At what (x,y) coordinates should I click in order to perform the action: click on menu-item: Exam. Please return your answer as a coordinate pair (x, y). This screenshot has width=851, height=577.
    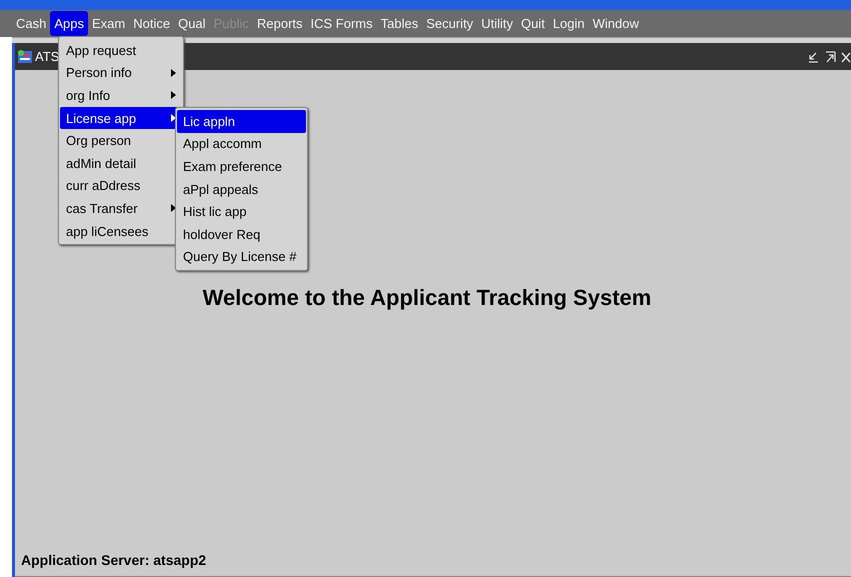
    Looking at the image, I should click on (109, 23).